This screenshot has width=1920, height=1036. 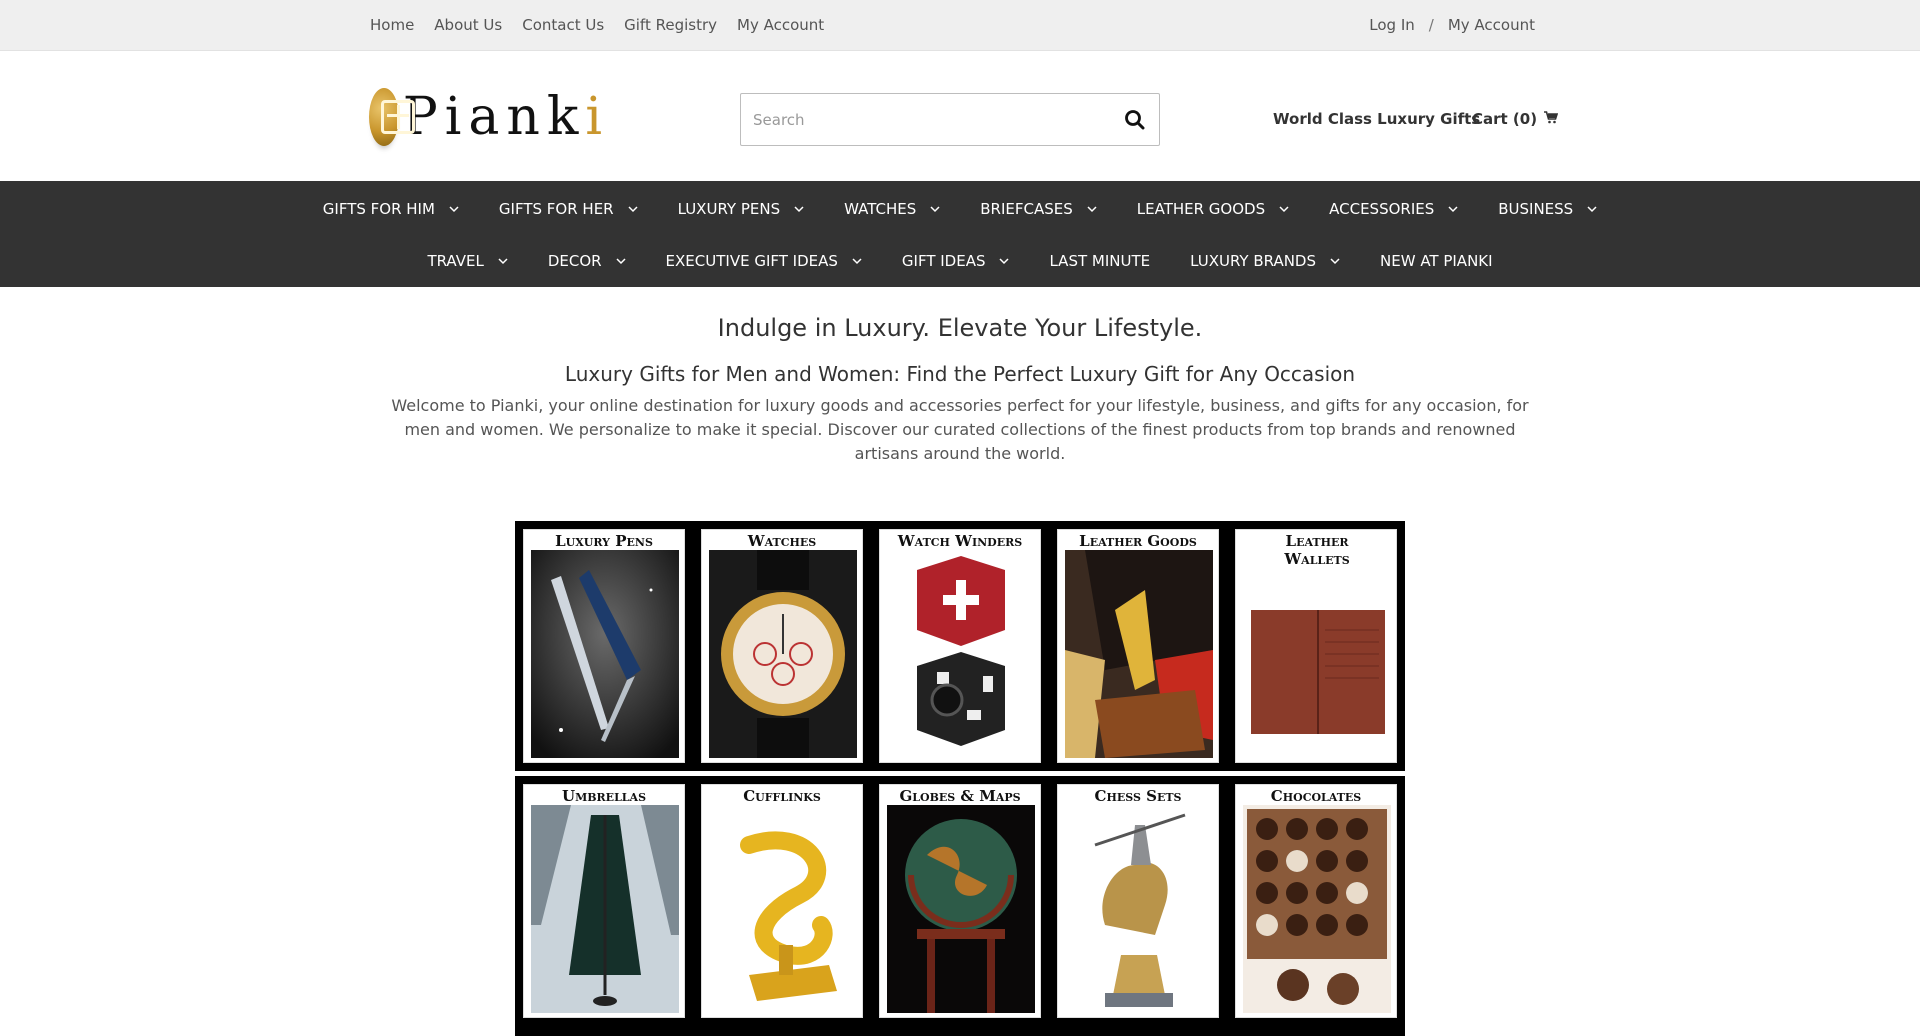 What do you see at coordinates (392, 25) in the screenshot?
I see `top-link-home: Home` at bounding box center [392, 25].